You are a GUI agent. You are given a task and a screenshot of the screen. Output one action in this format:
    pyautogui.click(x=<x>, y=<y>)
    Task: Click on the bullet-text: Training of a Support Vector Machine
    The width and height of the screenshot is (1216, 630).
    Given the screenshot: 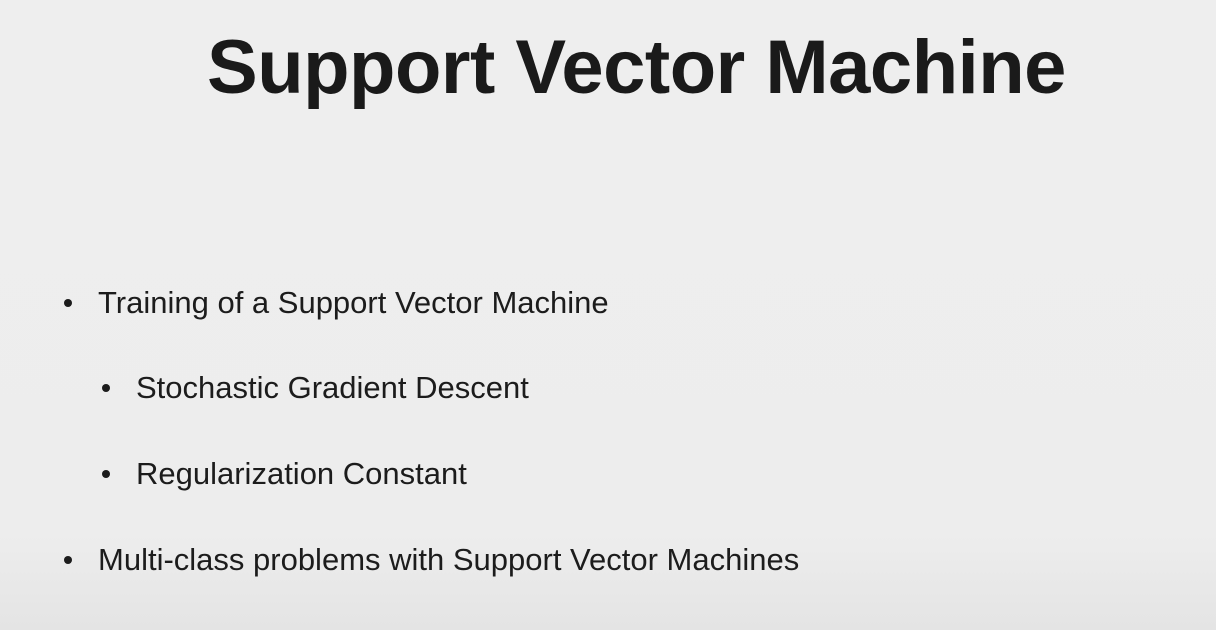 What is the action you would take?
    pyautogui.click(x=353, y=302)
    